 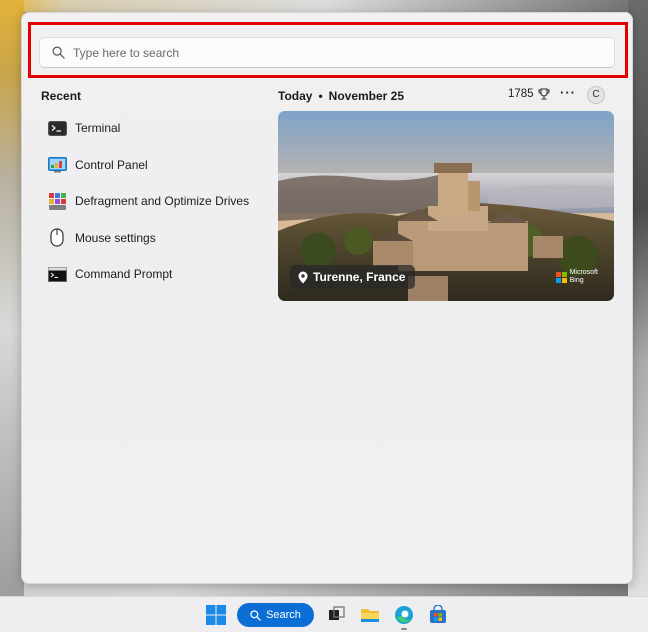 What do you see at coordinates (57, 274) in the screenshot?
I see `command-prompt-icon` at bounding box center [57, 274].